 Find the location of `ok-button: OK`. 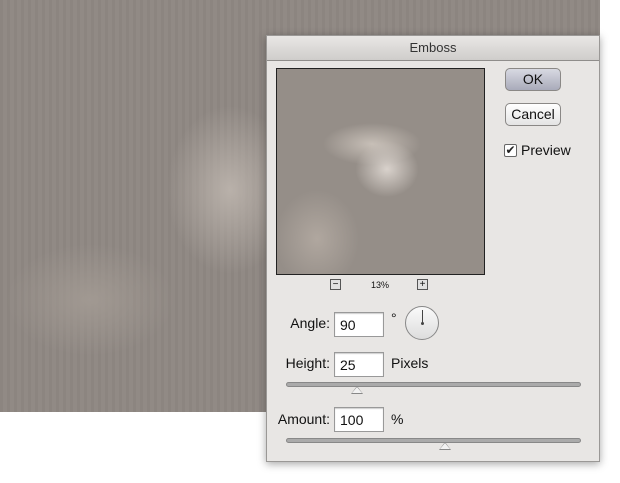

ok-button: OK is located at coordinates (533, 79).